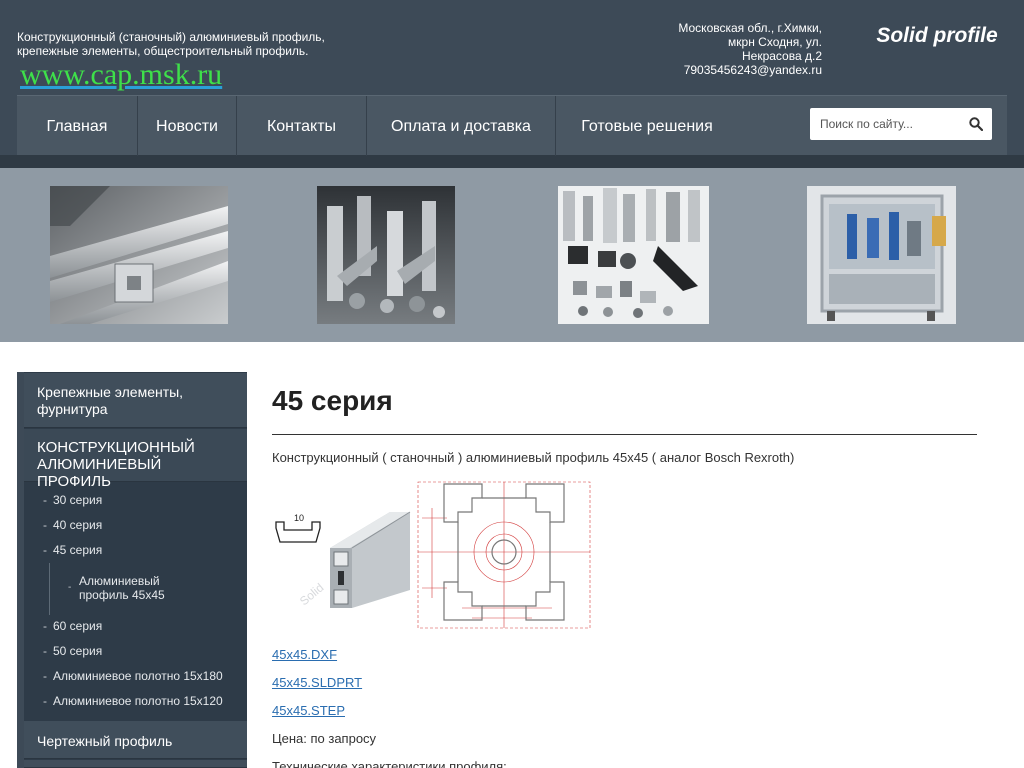 Image resolution: width=1024 pixels, height=768 pixels. Describe the element at coordinates (72, 626) in the screenshot. I see `sidebar-subitem-60: -60 серия` at that location.